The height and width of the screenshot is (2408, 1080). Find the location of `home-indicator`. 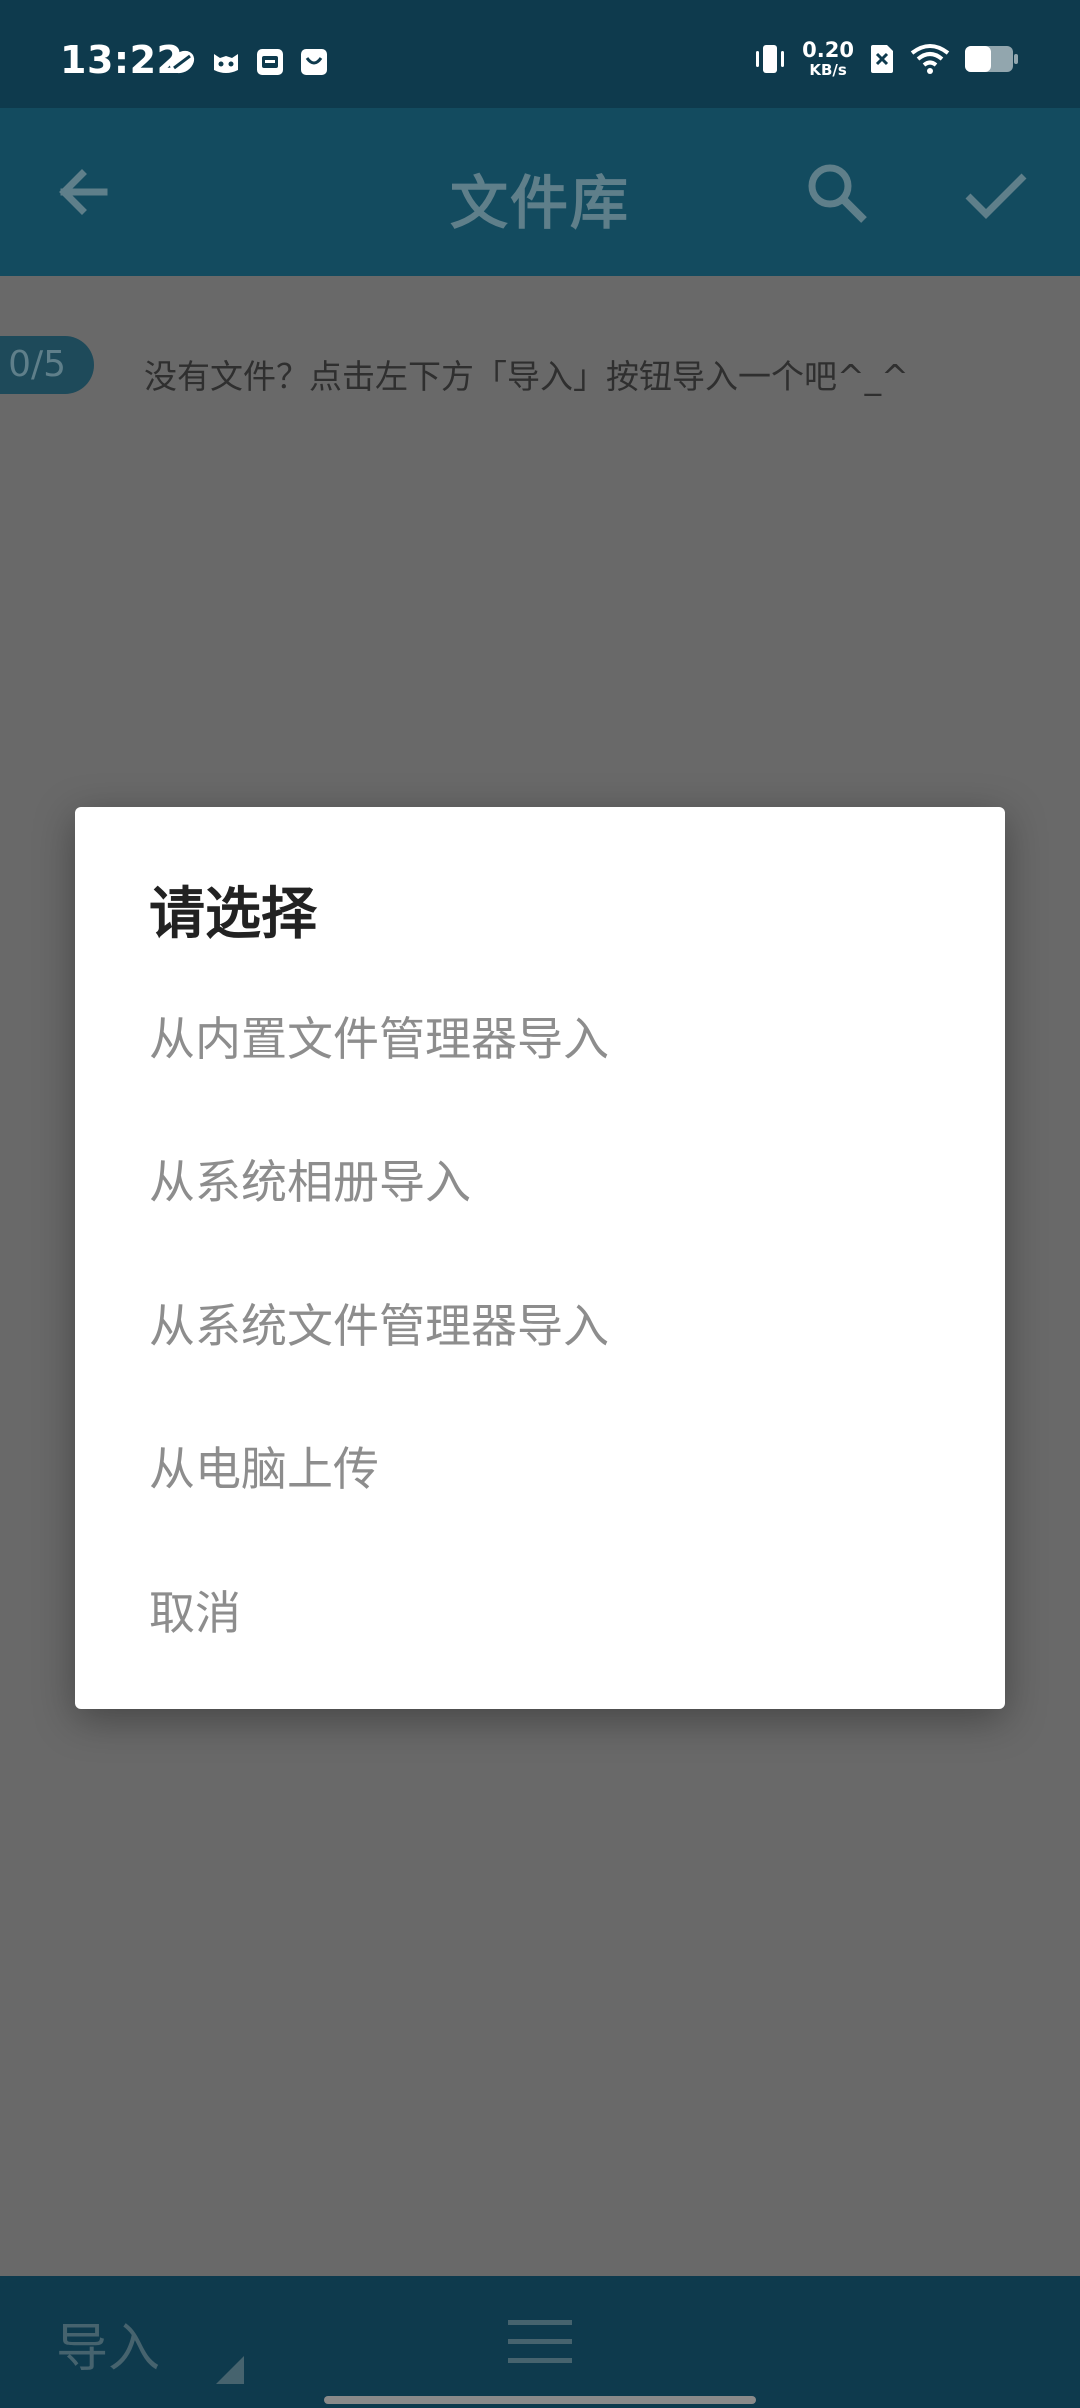

home-indicator is located at coordinates (540, 2400).